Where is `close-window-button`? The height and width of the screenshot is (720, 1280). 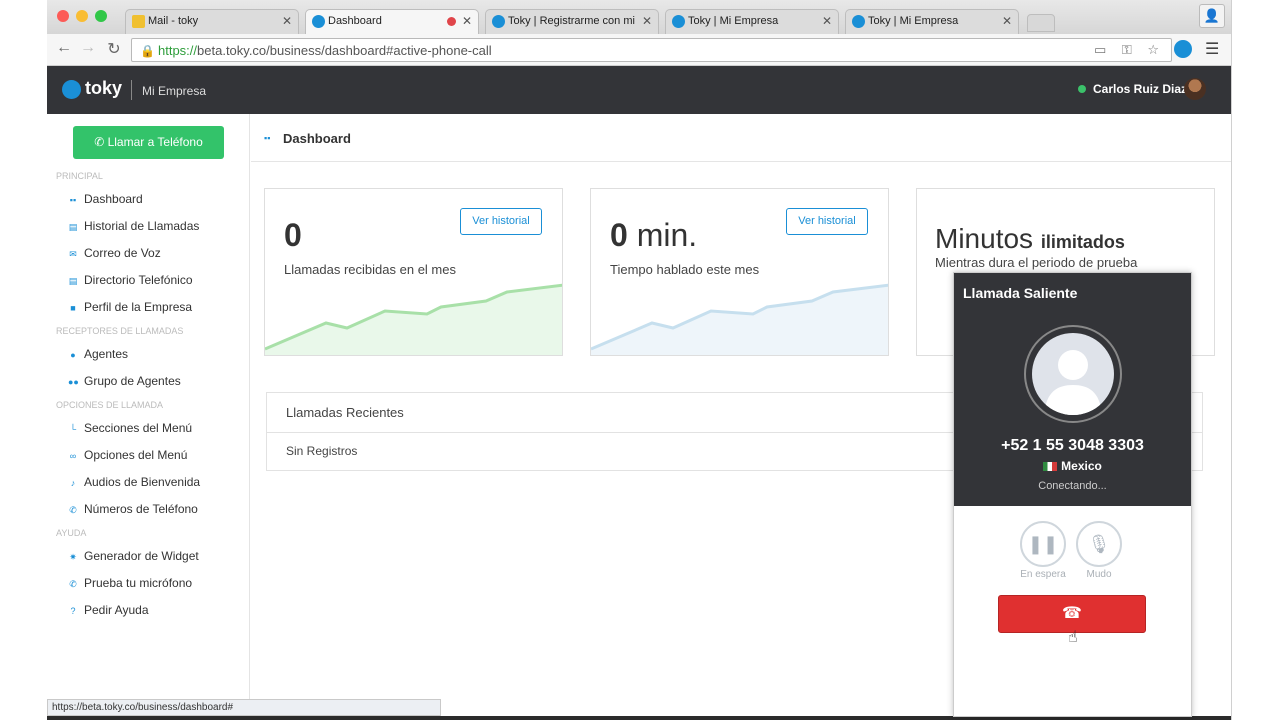 close-window-button is located at coordinates (63, 16).